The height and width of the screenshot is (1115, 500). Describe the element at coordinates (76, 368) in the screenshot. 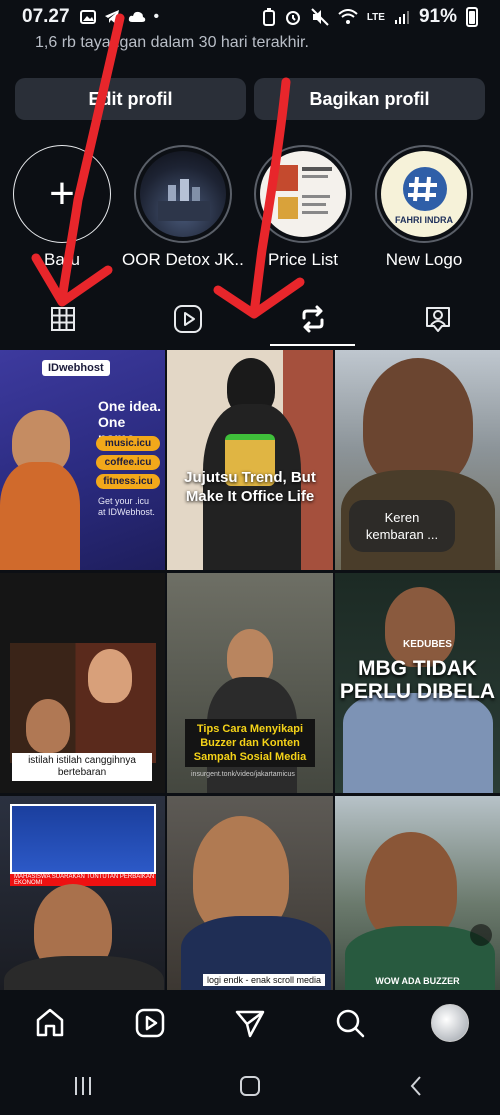

I see `brand-logo: IDwebhost` at that location.